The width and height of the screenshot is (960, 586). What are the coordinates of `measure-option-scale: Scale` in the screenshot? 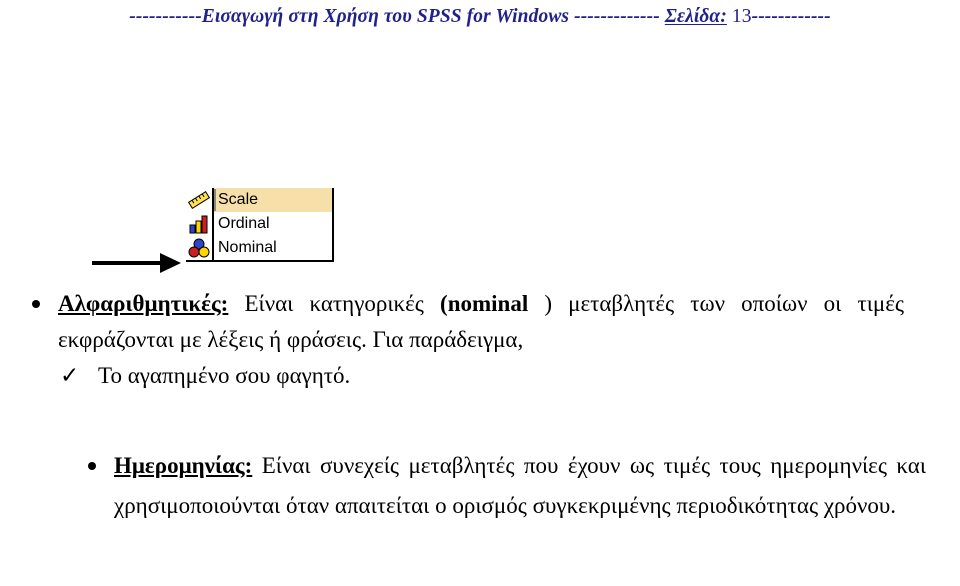 It's located at (259, 200).